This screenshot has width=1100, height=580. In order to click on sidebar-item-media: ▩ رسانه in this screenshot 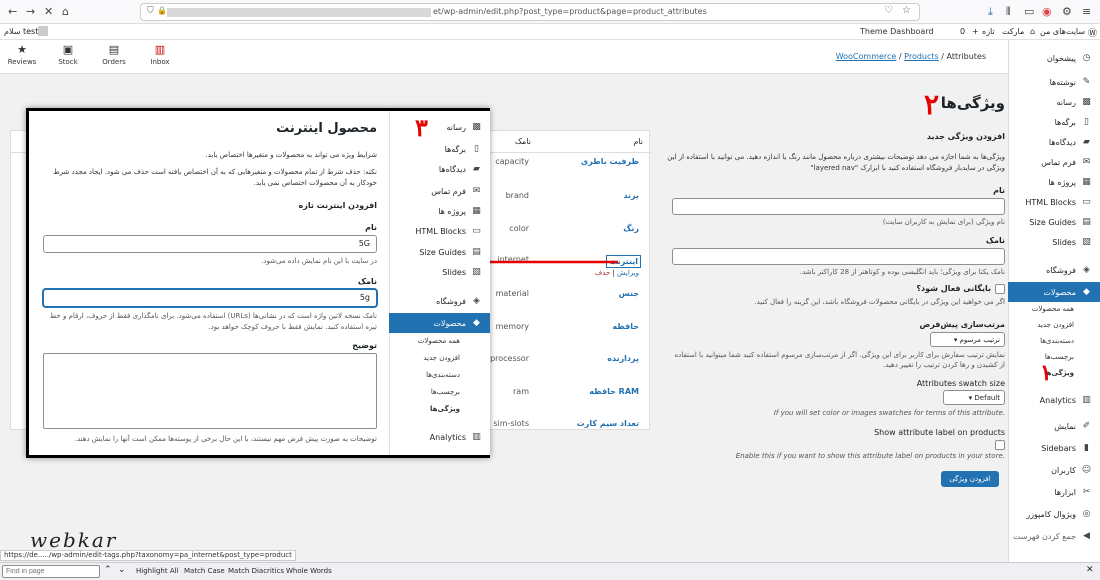, I will do `click(1054, 102)`.